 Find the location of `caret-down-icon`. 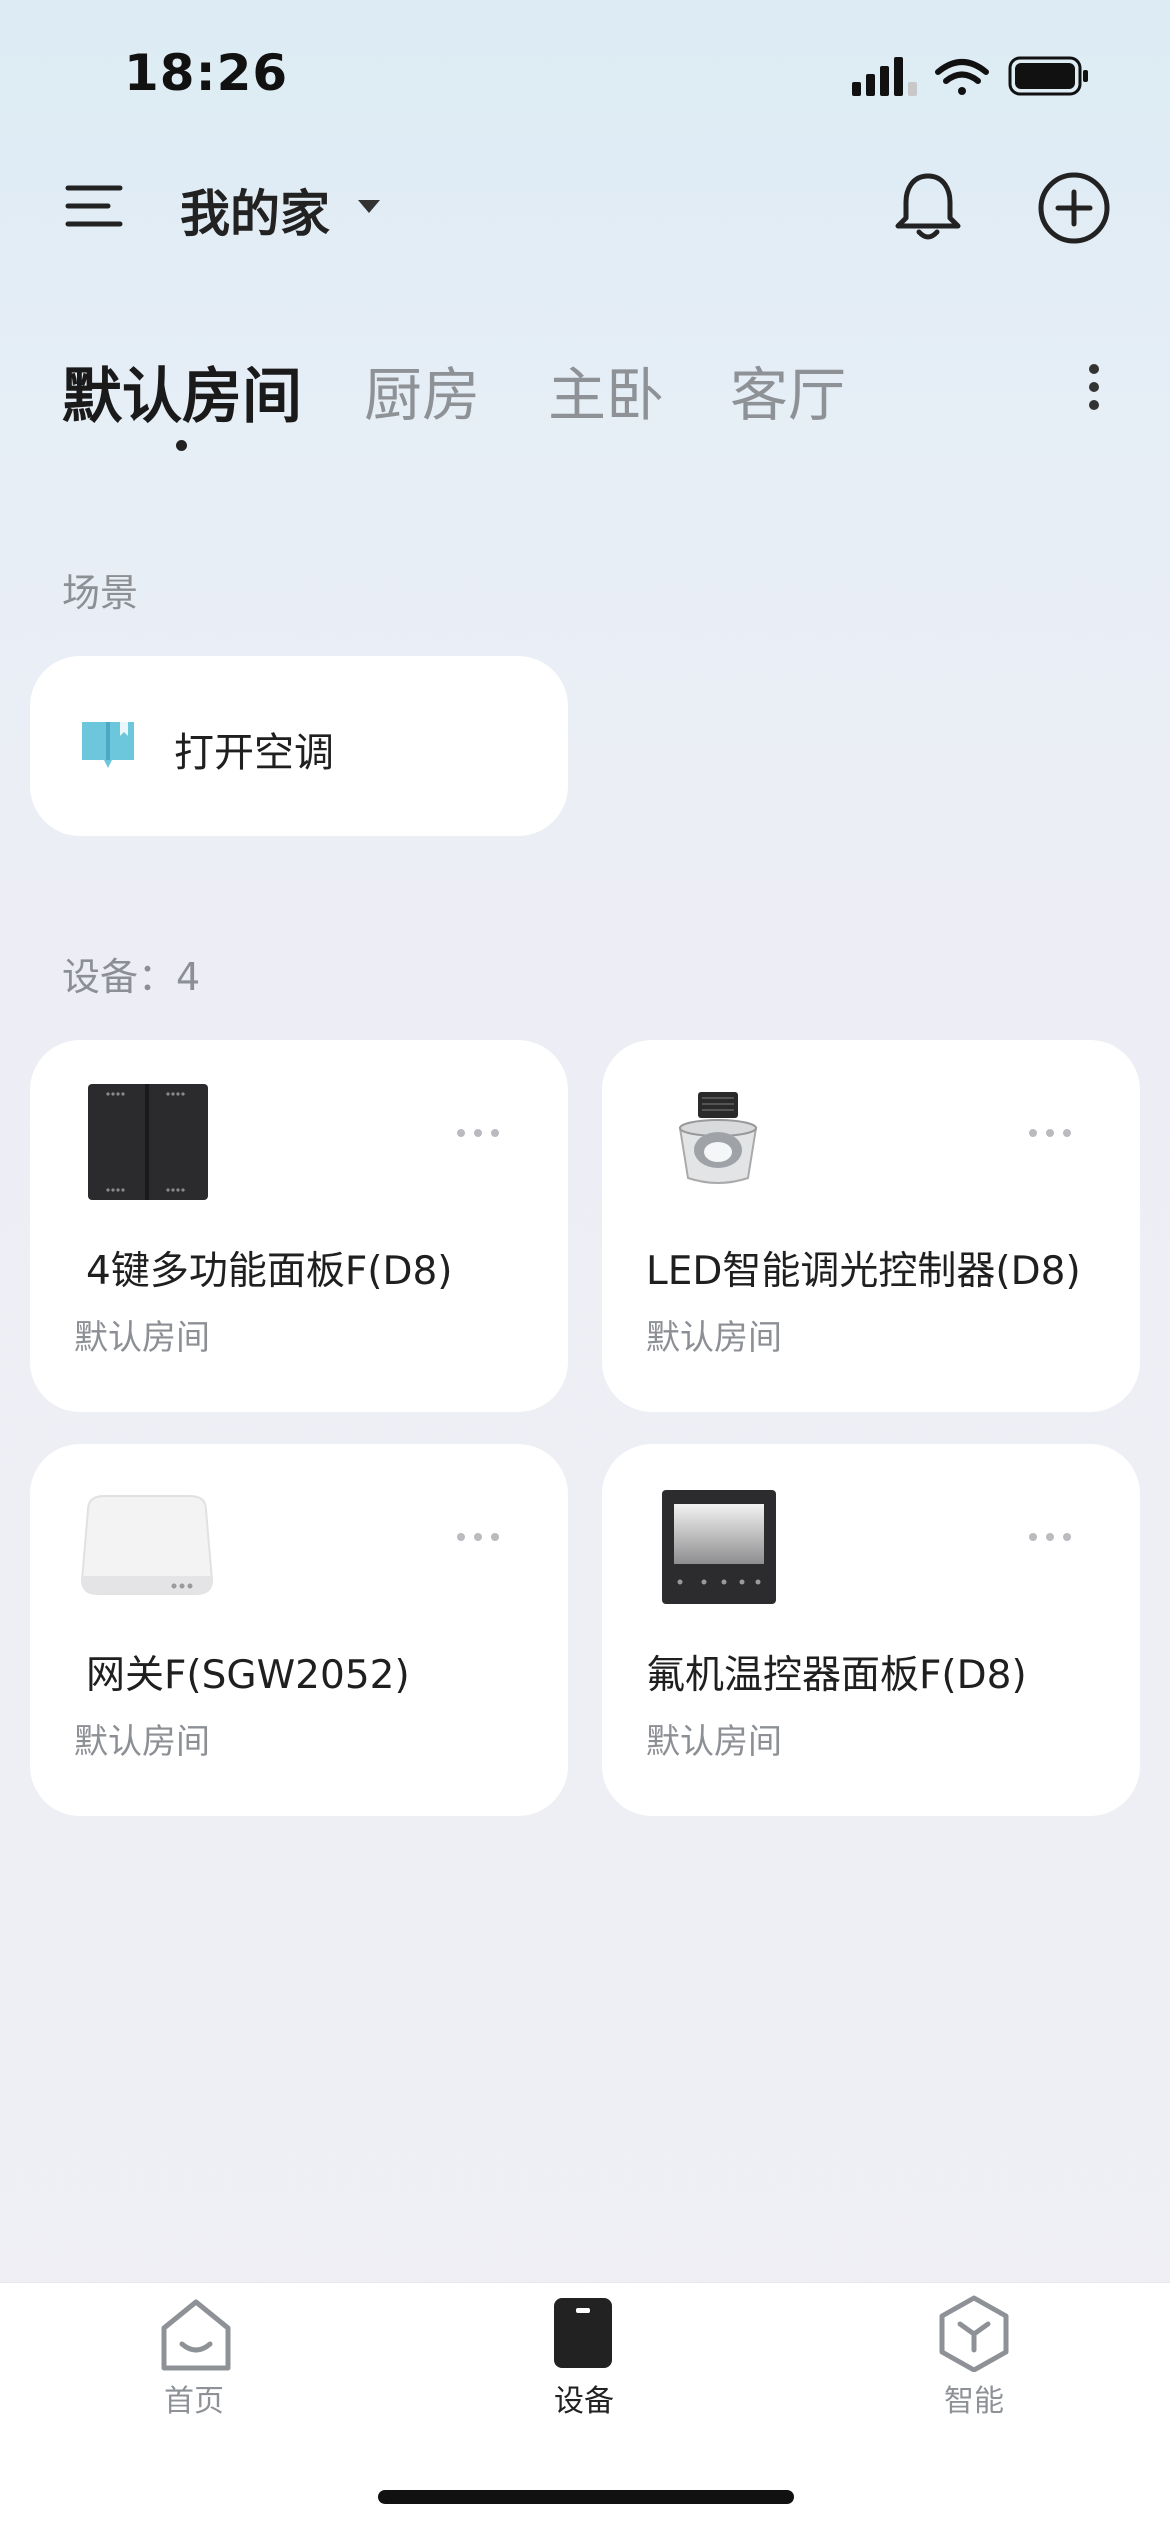

caret-down-icon is located at coordinates (369, 206).